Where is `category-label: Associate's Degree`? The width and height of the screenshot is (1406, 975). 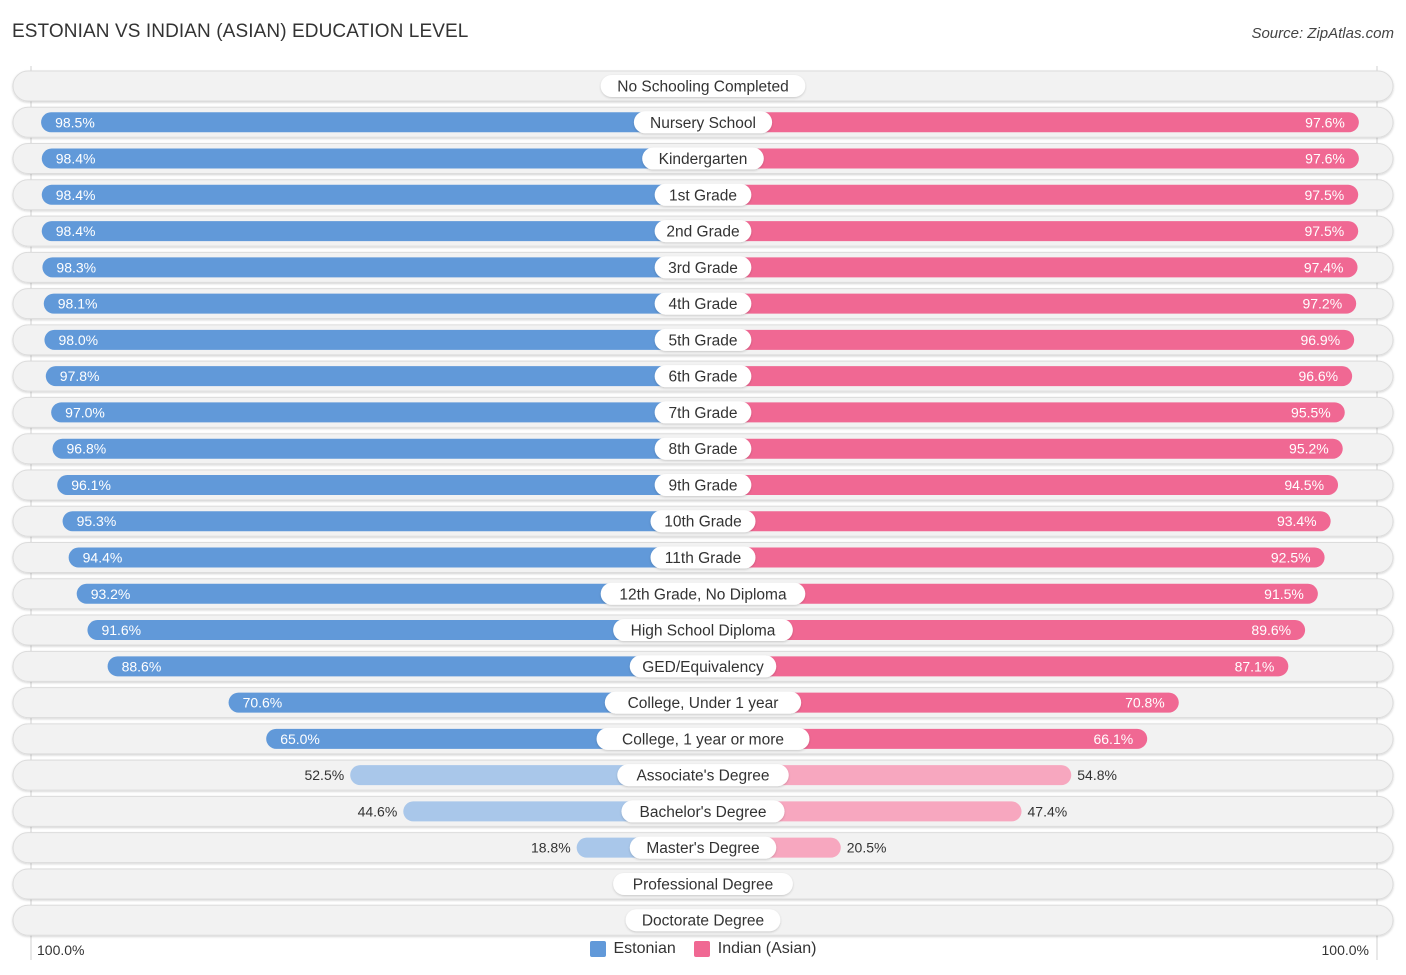 category-label: Associate's Degree is located at coordinates (702, 776).